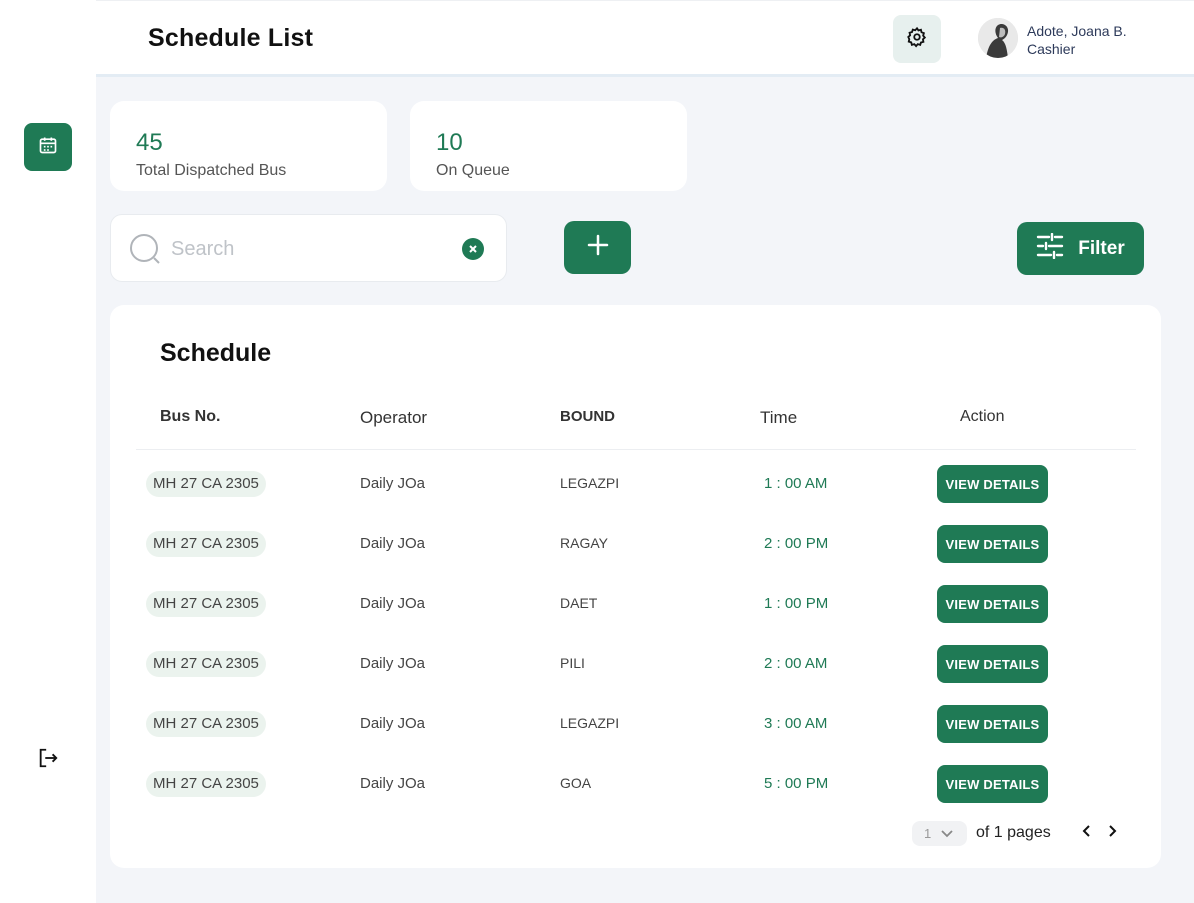 The width and height of the screenshot is (1194, 903). Describe the element at coordinates (584, 543) in the screenshot. I see `bound-cell: RAGAY` at that location.